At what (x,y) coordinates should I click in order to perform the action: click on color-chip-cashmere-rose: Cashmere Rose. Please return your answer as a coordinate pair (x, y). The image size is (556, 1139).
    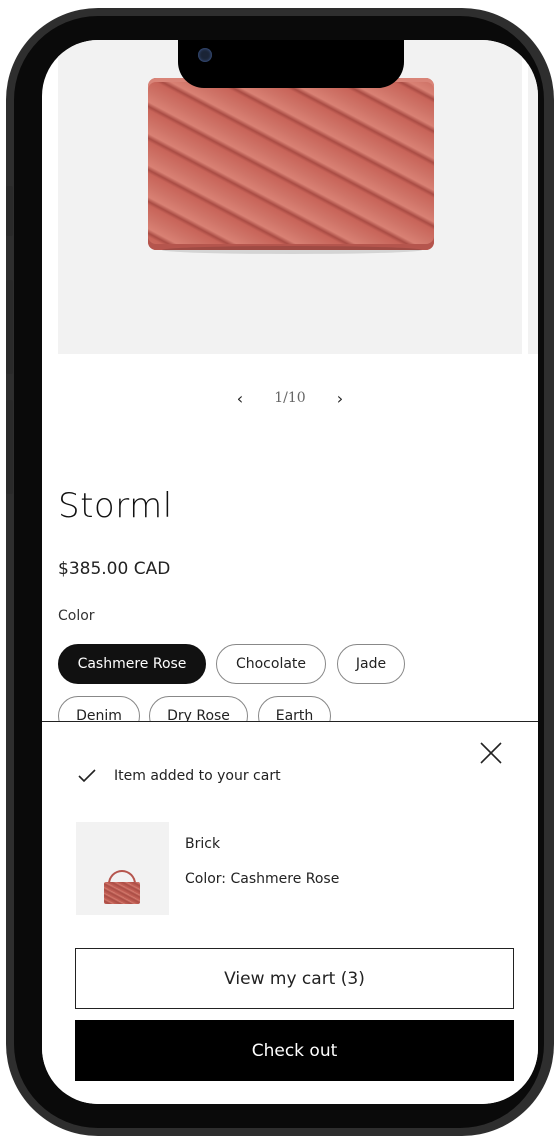
    Looking at the image, I should click on (132, 664).